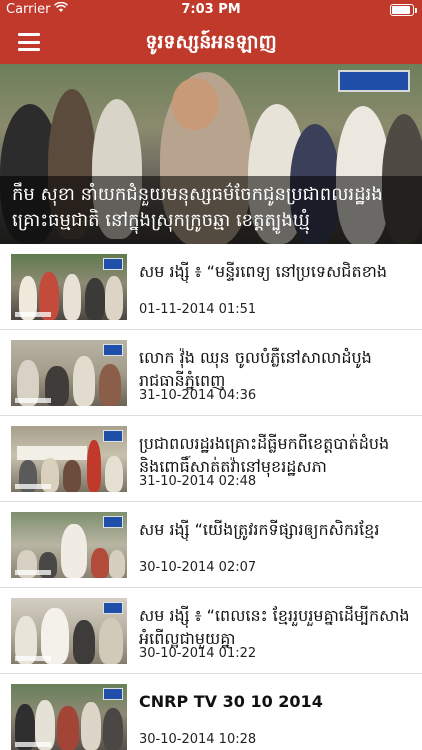 This screenshot has width=422, height=750. What do you see at coordinates (198, 395) in the screenshot?
I see `news-date: 31-10-2014 04:36` at bounding box center [198, 395].